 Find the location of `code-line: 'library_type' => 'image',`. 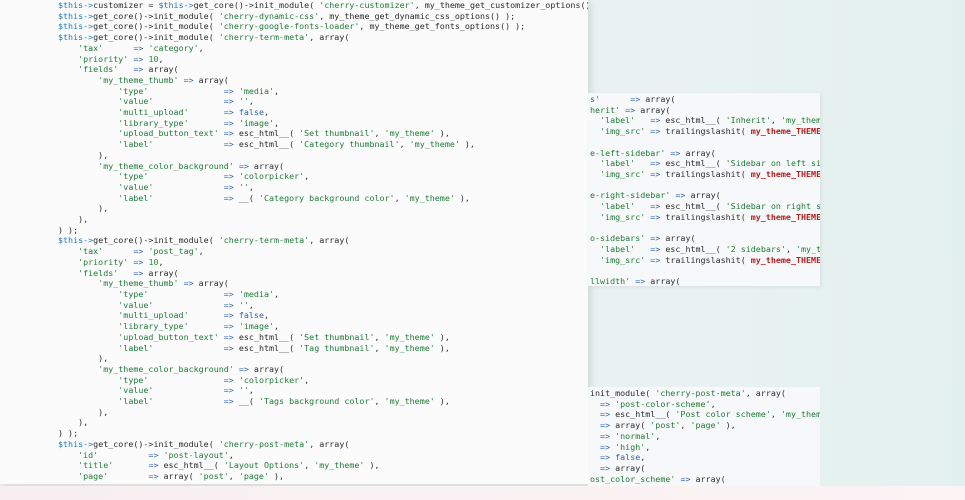

code-line: 'library_type' => 'image', is located at coordinates (323, 326).